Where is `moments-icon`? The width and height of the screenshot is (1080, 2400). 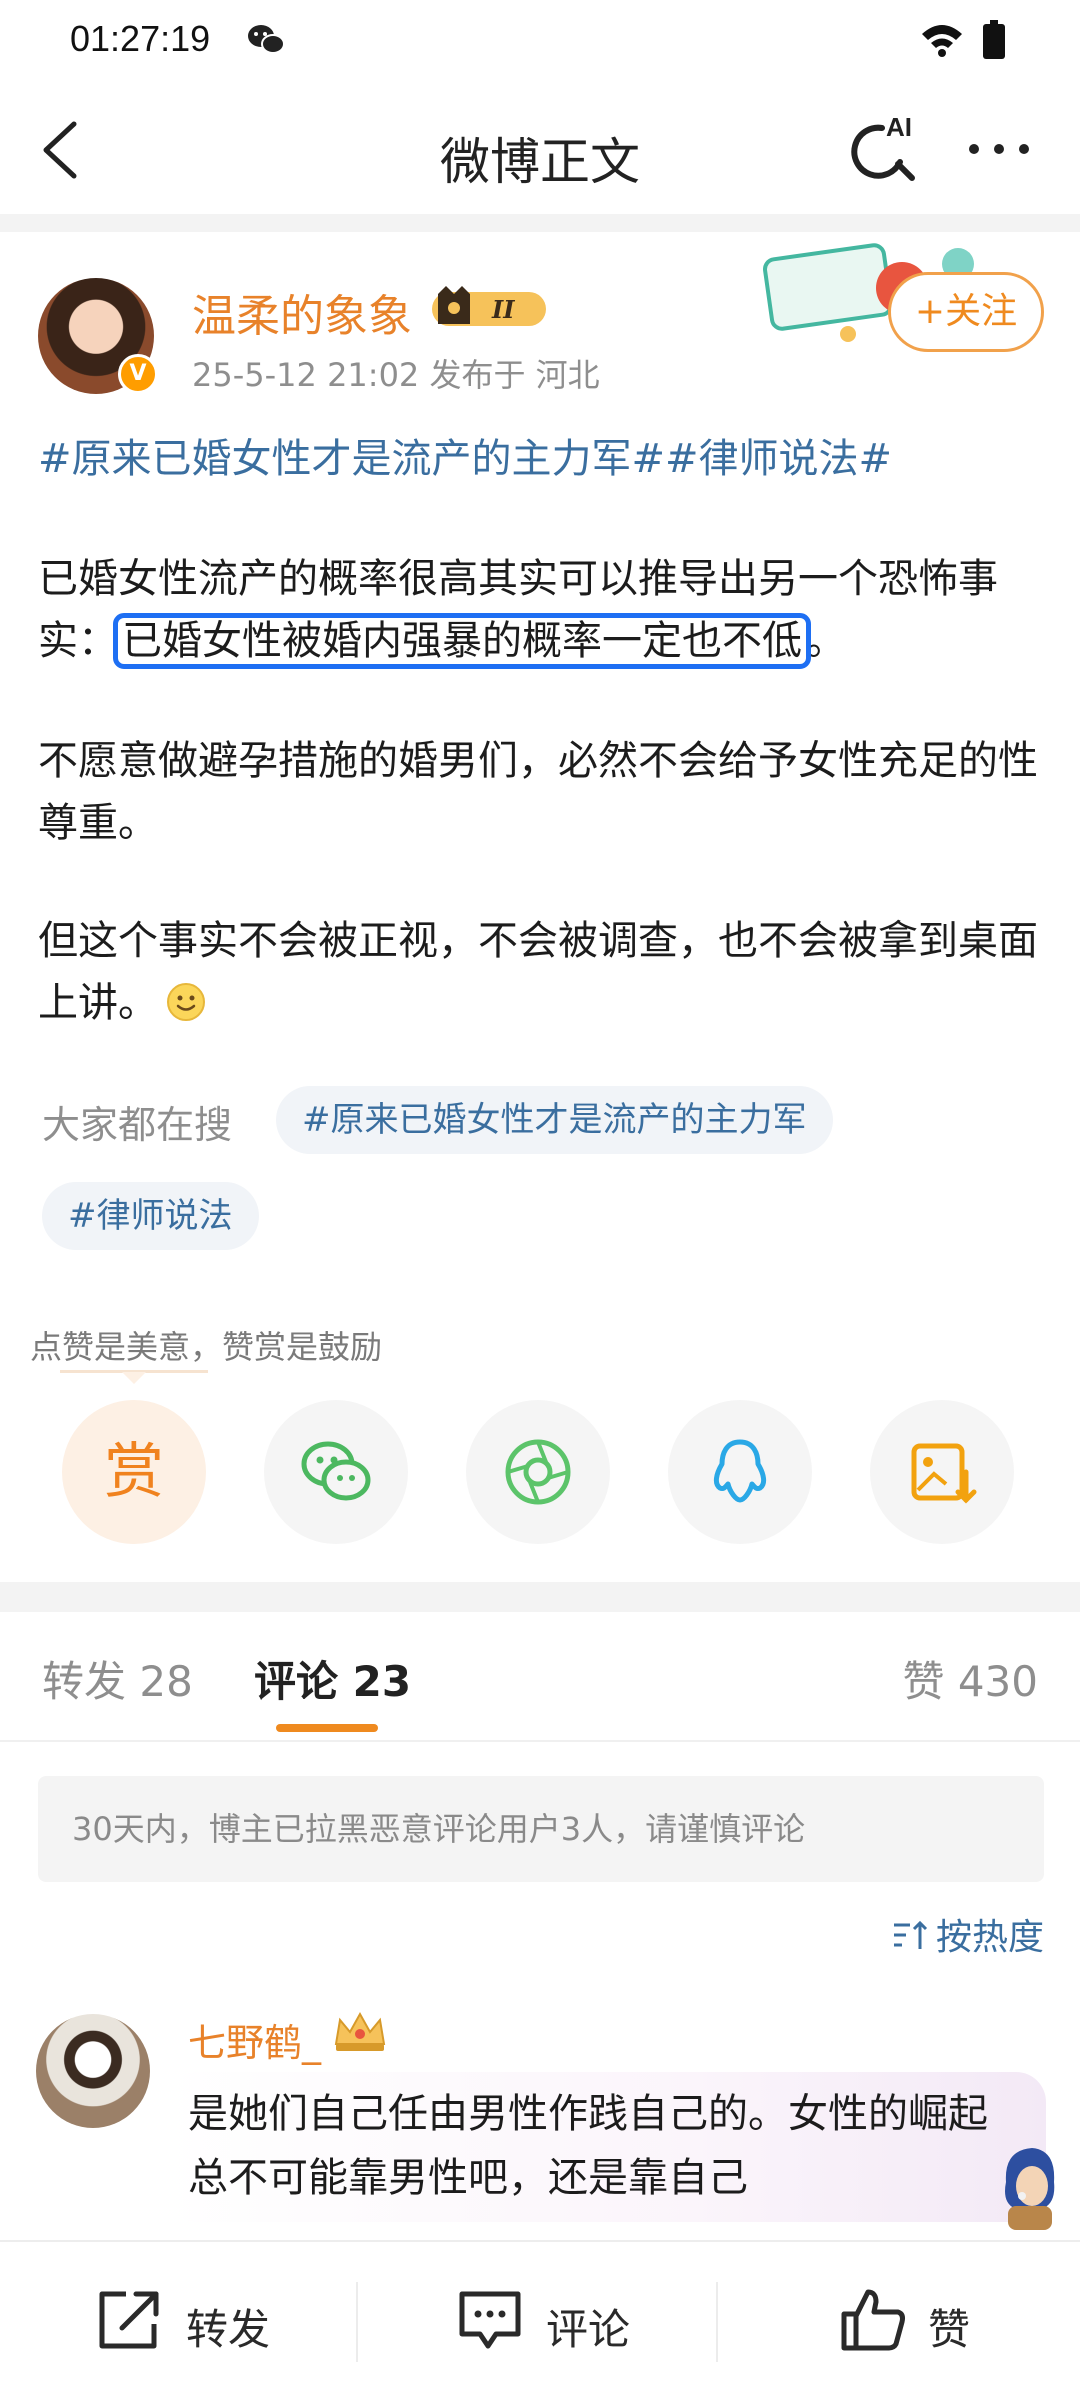 moments-icon is located at coordinates (538, 1472).